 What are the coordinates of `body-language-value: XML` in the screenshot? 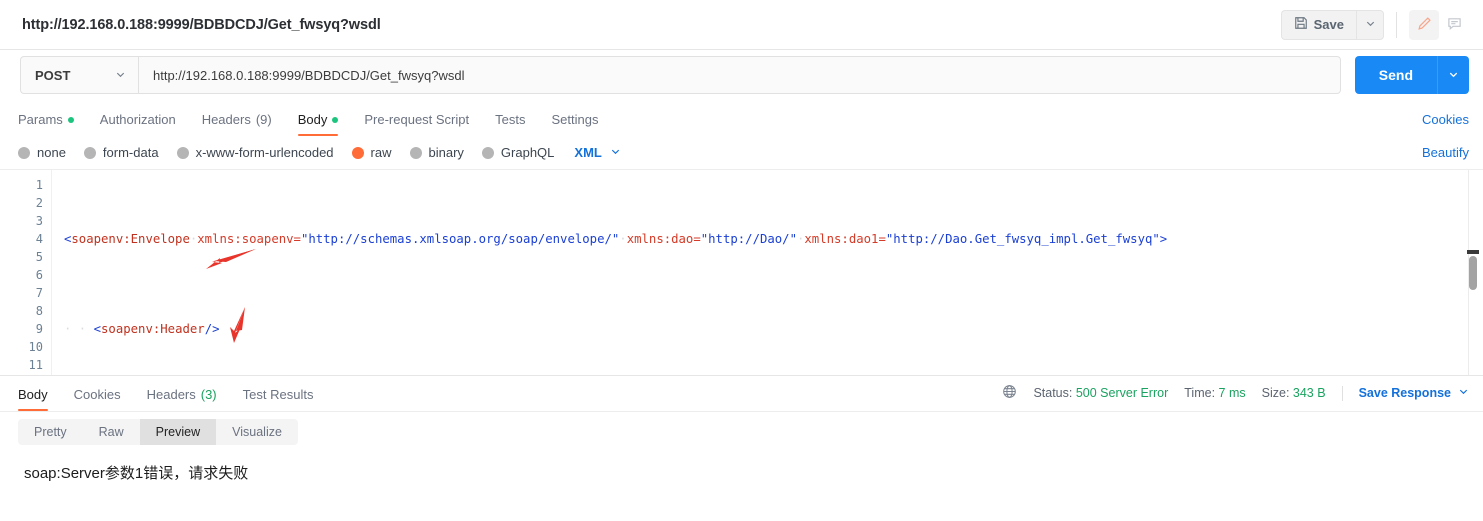 It's located at (588, 152).